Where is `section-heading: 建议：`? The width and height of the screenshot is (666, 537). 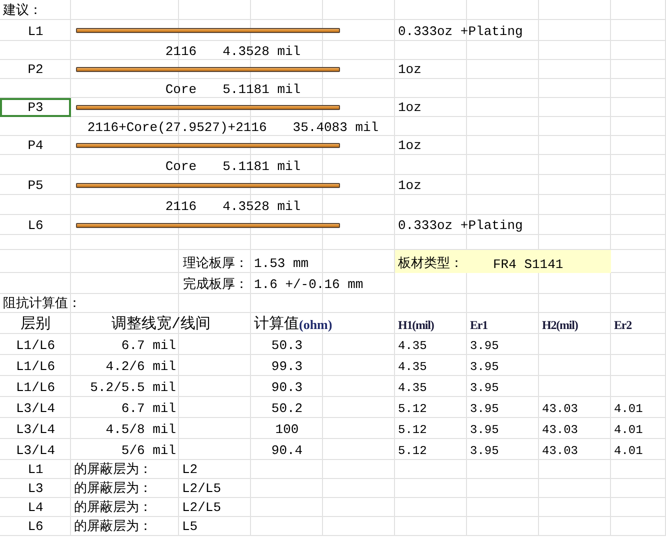
section-heading: 建议： is located at coordinates (22, 11).